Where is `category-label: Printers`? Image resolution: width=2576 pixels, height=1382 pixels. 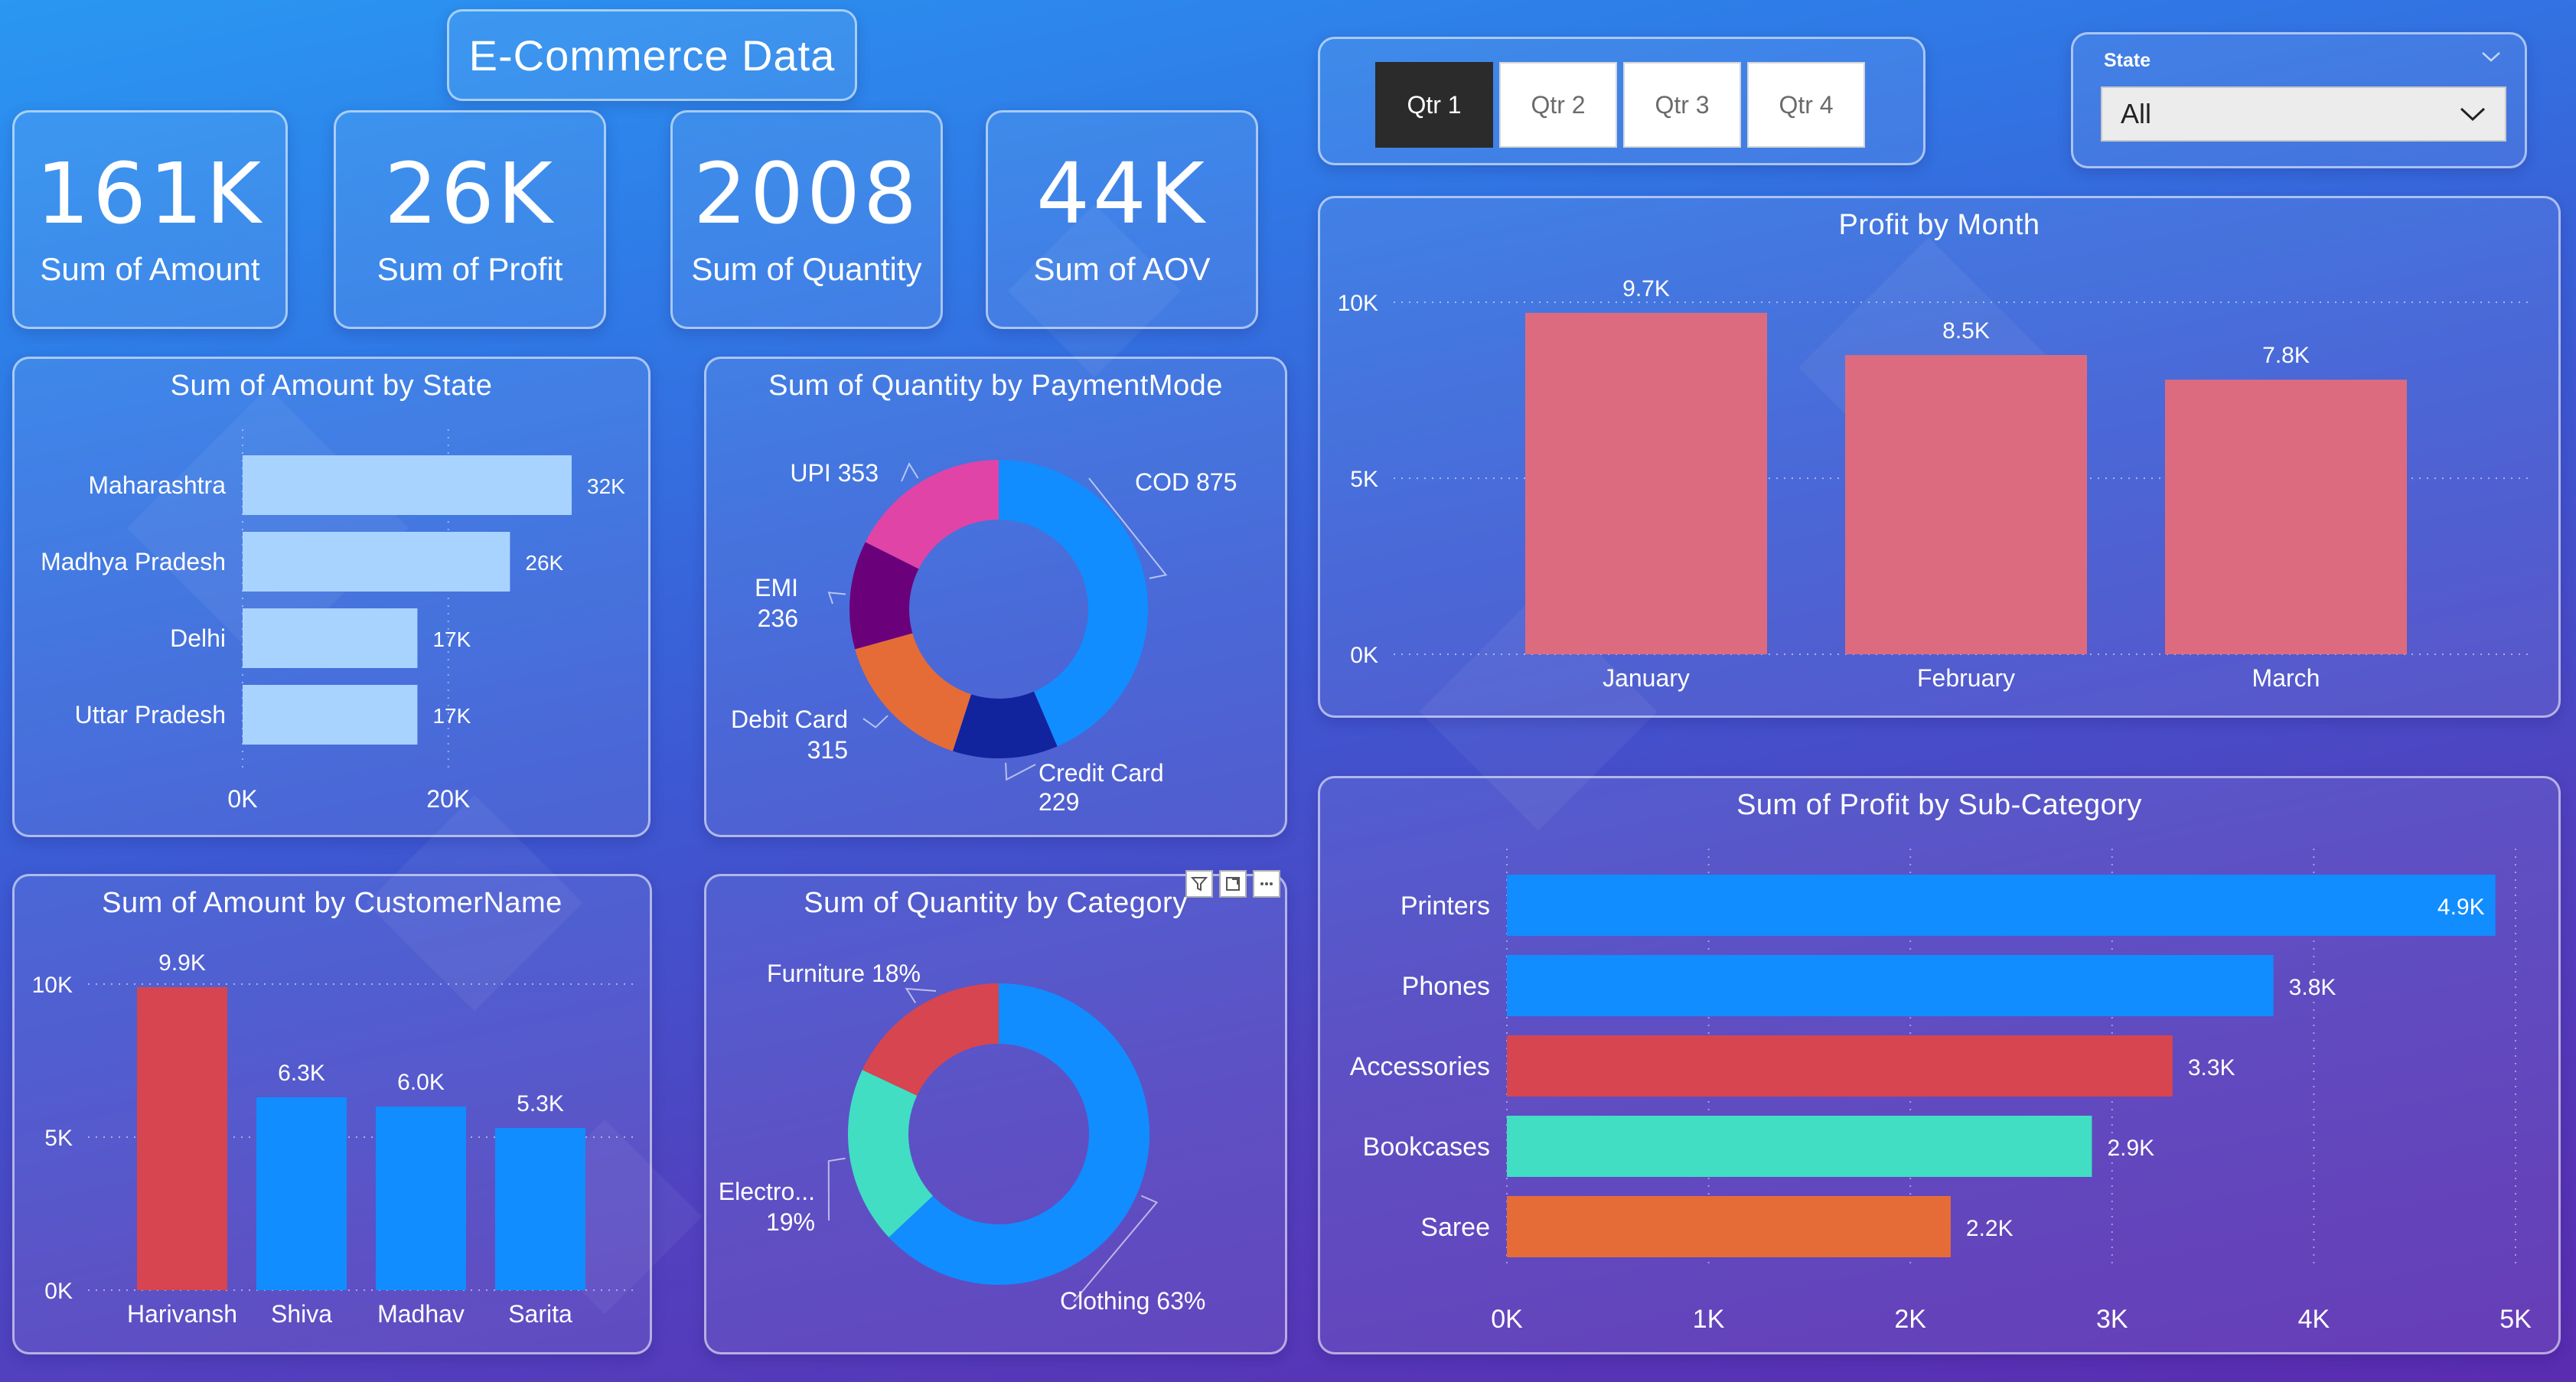
category-label: Printers is located at coordinates (1445, 906).